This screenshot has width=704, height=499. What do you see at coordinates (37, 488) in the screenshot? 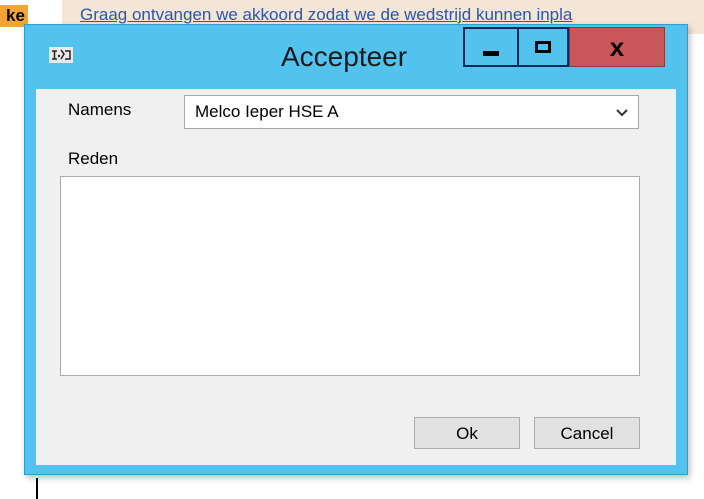
I see `text-cursor` at bounding box center [37, 488].